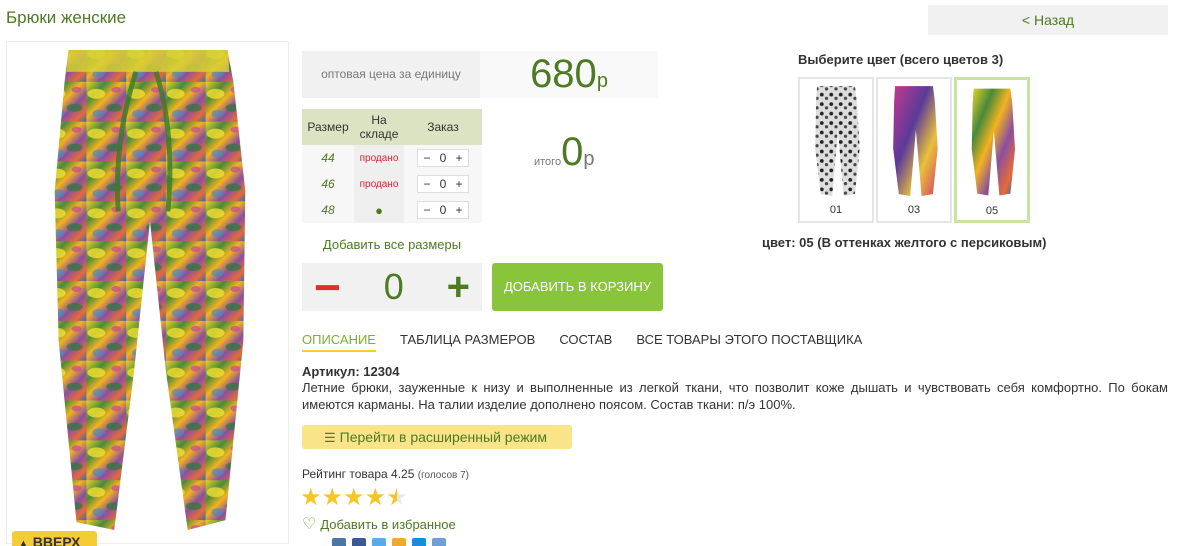  I want to click on vk-icon, so click(339, 542).